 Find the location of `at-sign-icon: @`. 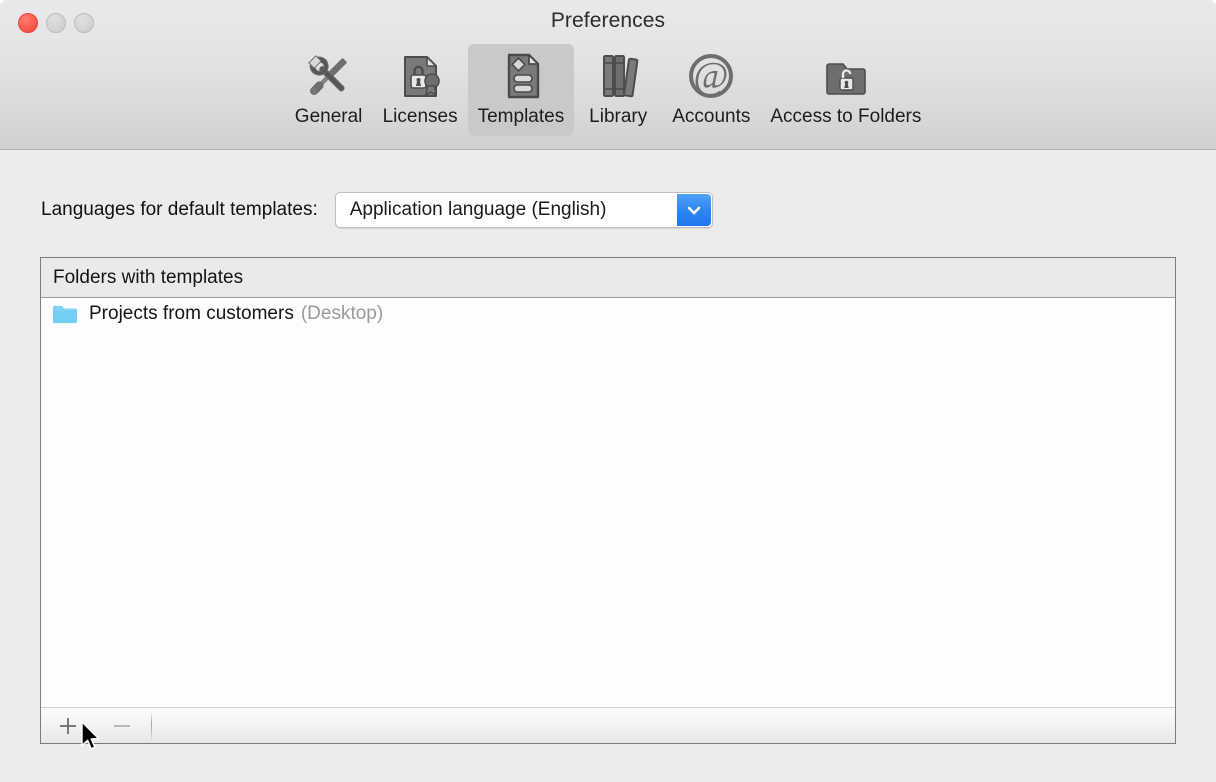

at-sign-icon: @ is located at coordinates (711, 76).